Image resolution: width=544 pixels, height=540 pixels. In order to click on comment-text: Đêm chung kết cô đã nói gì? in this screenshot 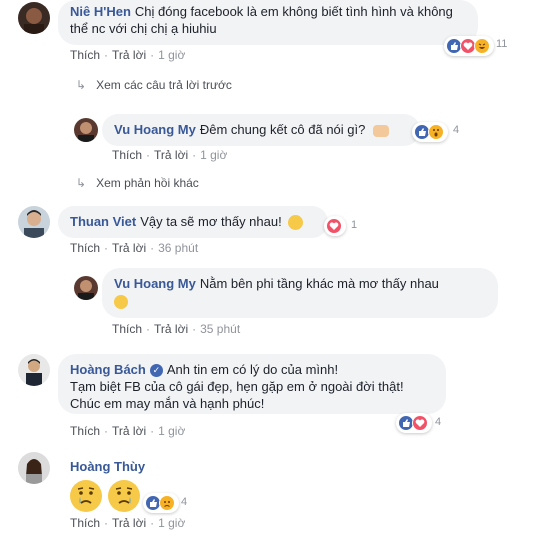, I will do `click(282, 129)`.